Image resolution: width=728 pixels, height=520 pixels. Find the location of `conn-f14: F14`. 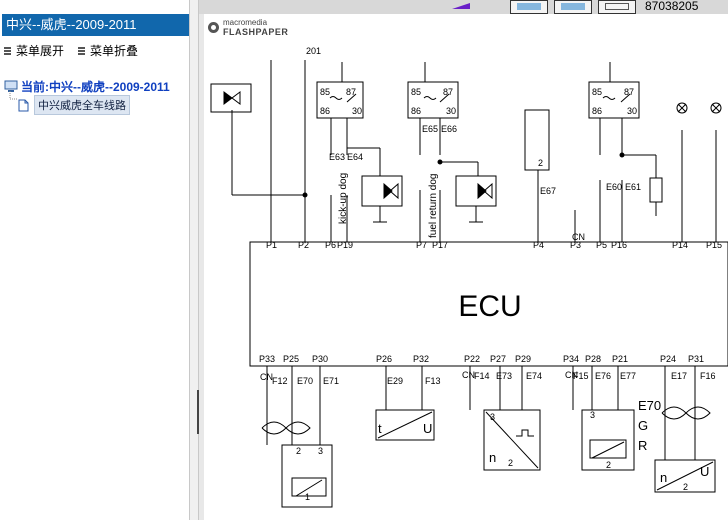

conn-f14: F14 is located at coordinates (482, 376).